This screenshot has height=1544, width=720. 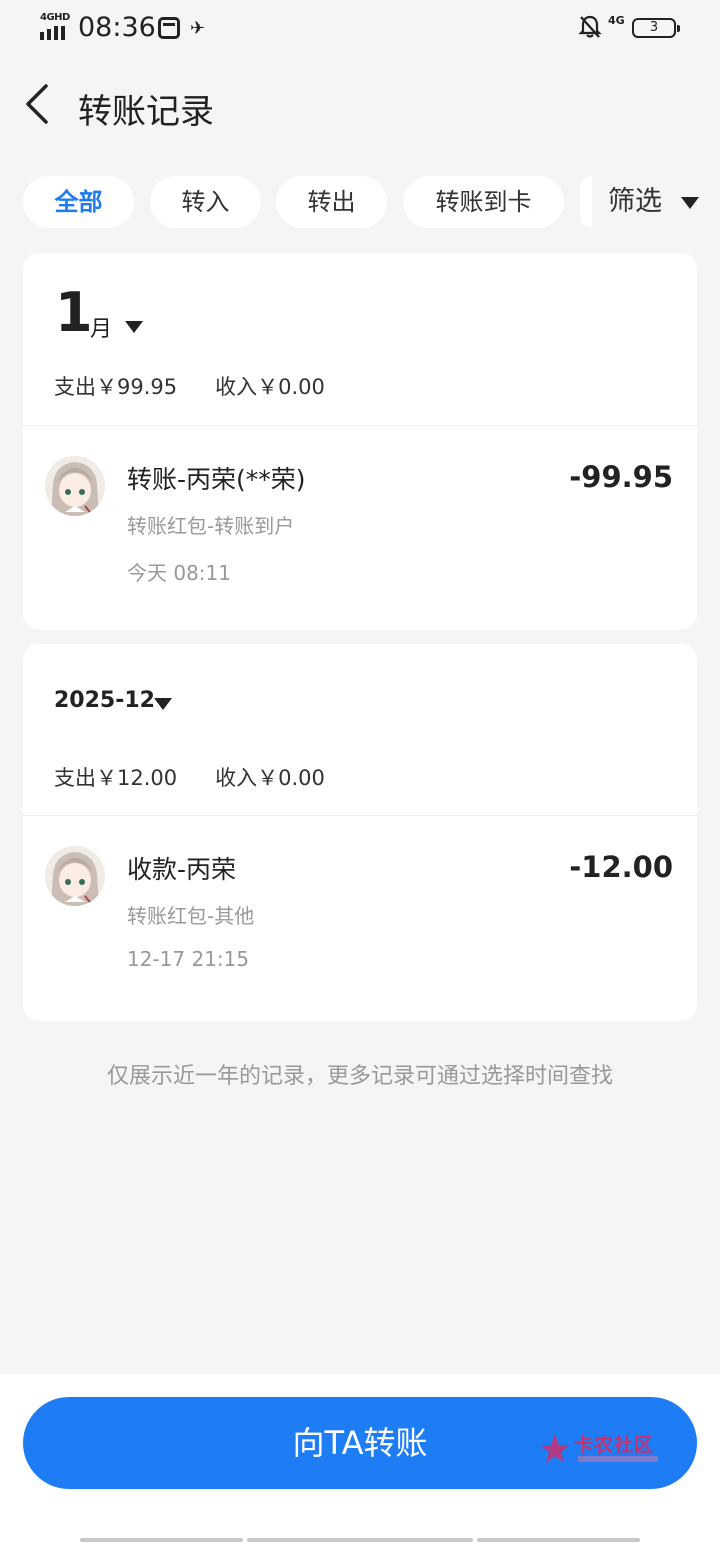 I want to click on network-type-label: 4GHD, so click(x=55, y=17).